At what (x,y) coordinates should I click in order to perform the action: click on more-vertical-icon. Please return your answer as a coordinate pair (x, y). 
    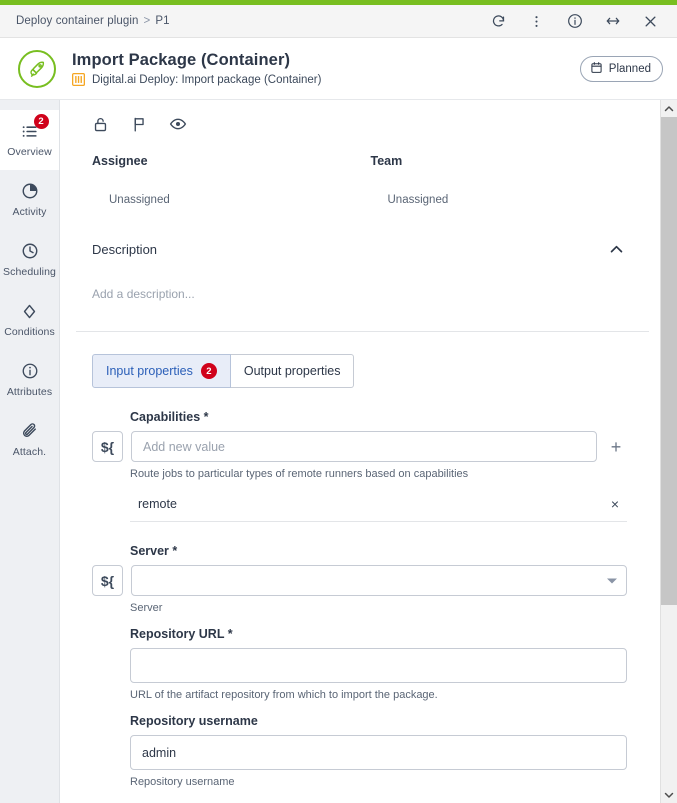
    Looking at the image, I should click on (536, 21).